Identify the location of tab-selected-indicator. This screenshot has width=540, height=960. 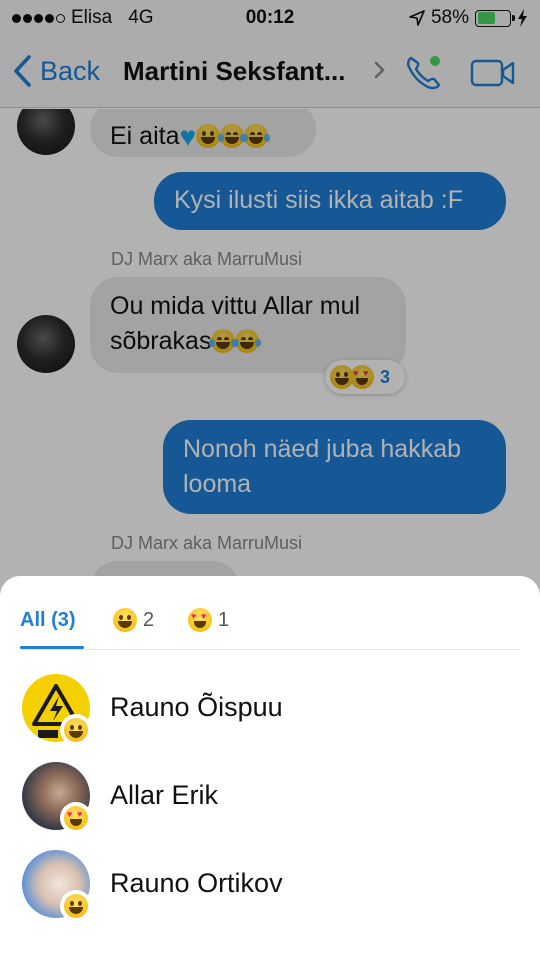
(52, 647).